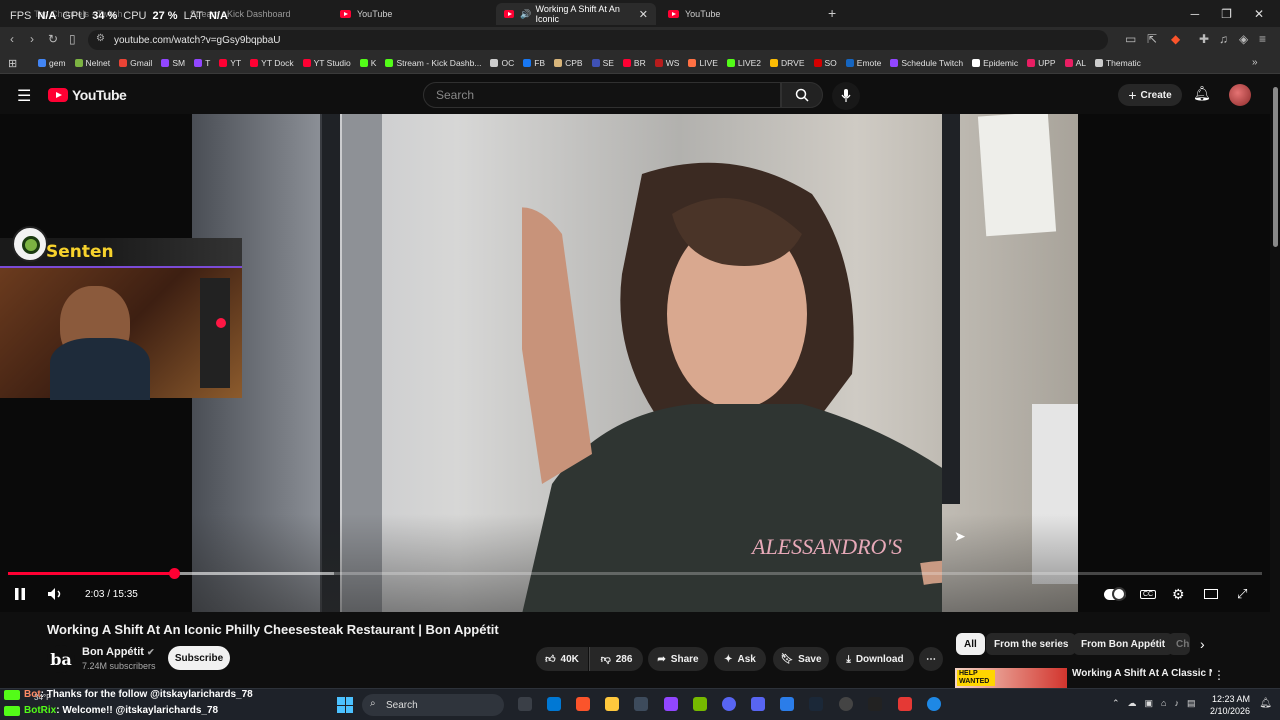 The height and width of the screenshot is (720, 1280). I want to click on volume-button, so click(56, 594).